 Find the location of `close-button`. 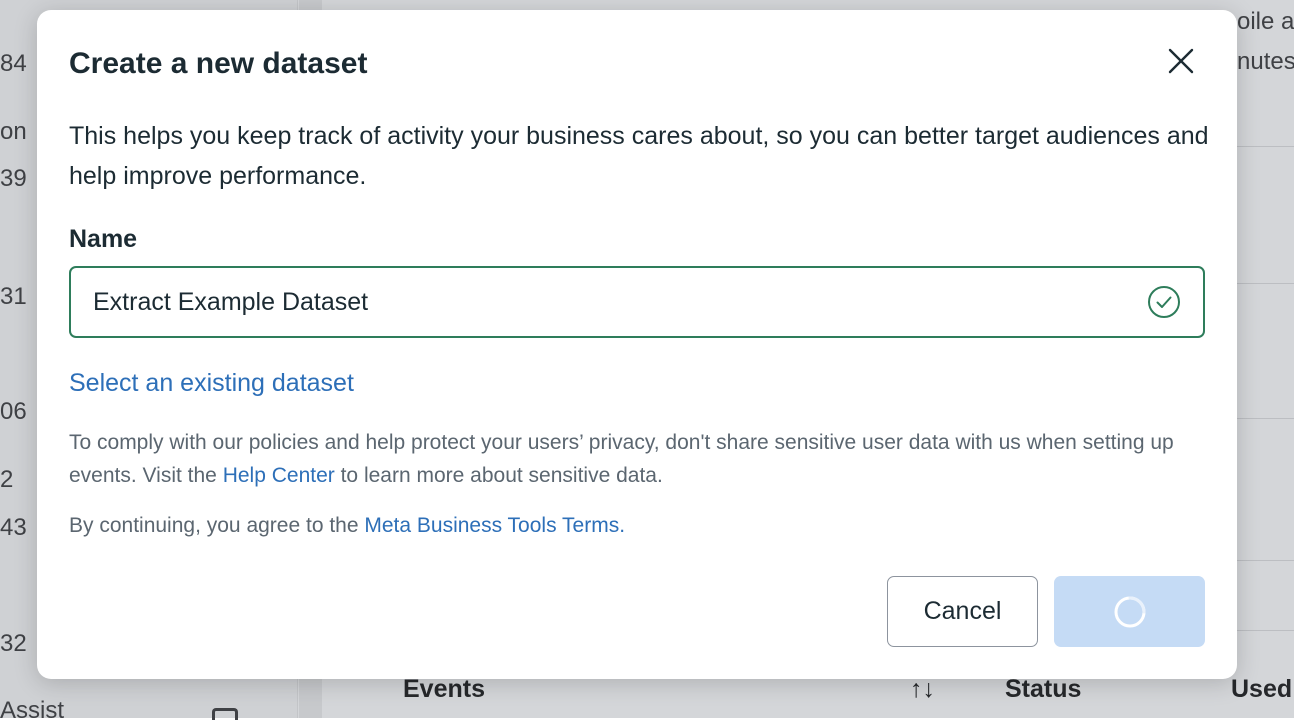

close-button is located at coordinates (1181, 61).